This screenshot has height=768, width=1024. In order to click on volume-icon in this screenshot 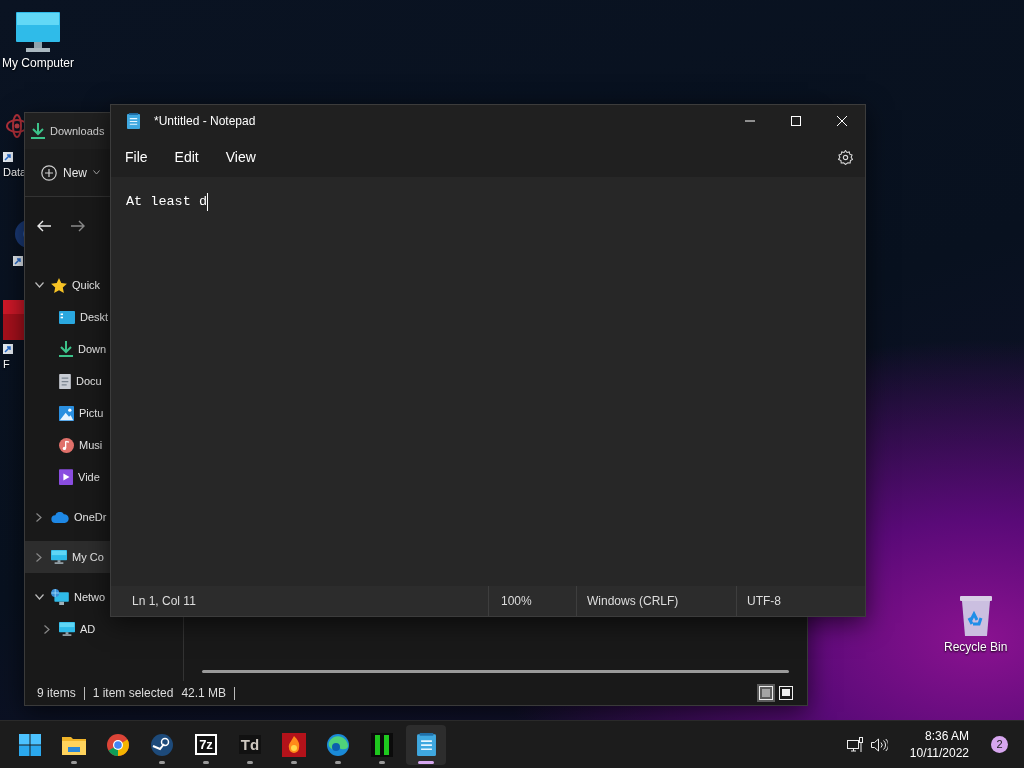, I will do `click(879, 744)`.